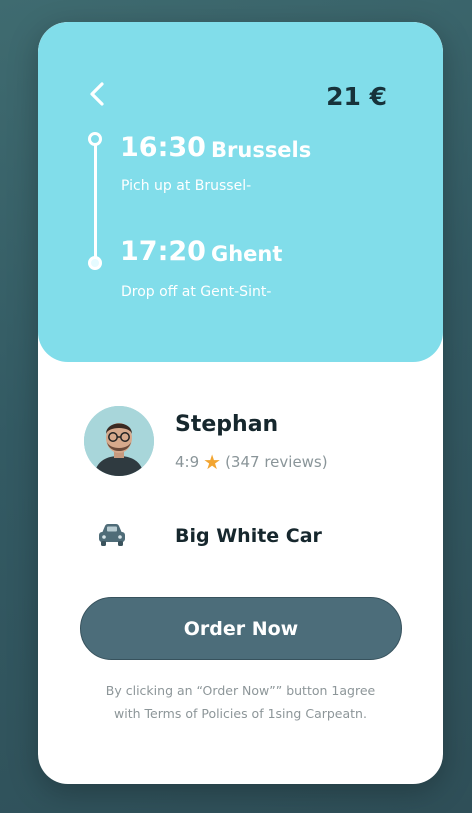  I want to click on review-count: (347 reviews), so click(276, 462).